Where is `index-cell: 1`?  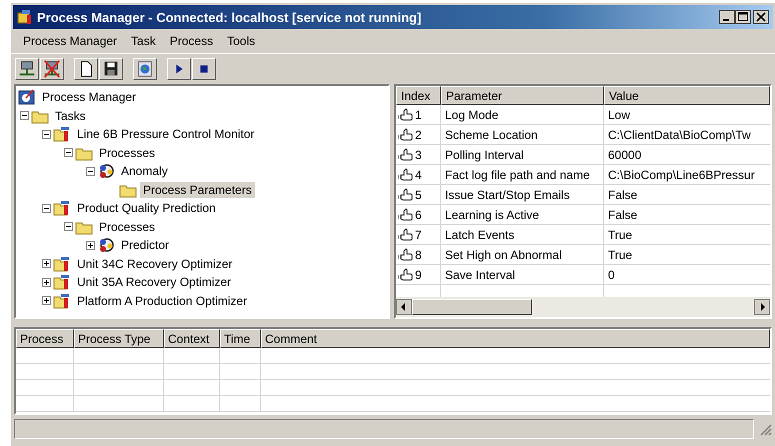 index-cell: 1 is located at coordinates (418, 115).